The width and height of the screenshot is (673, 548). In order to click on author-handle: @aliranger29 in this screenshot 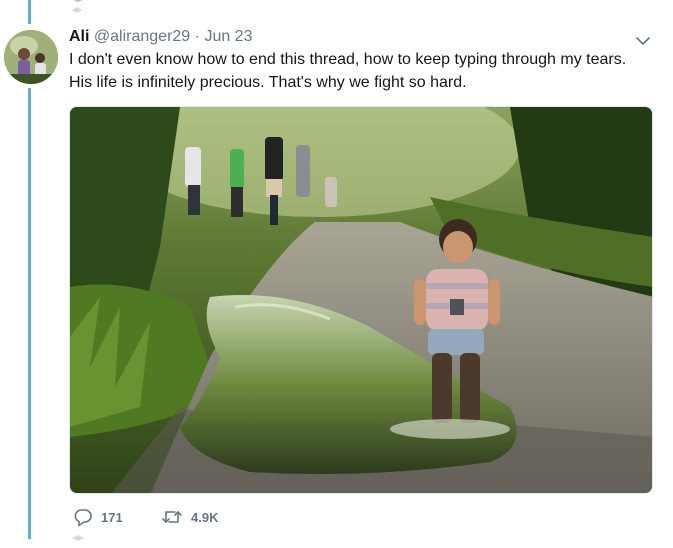, I will do `click(142, 36)`.